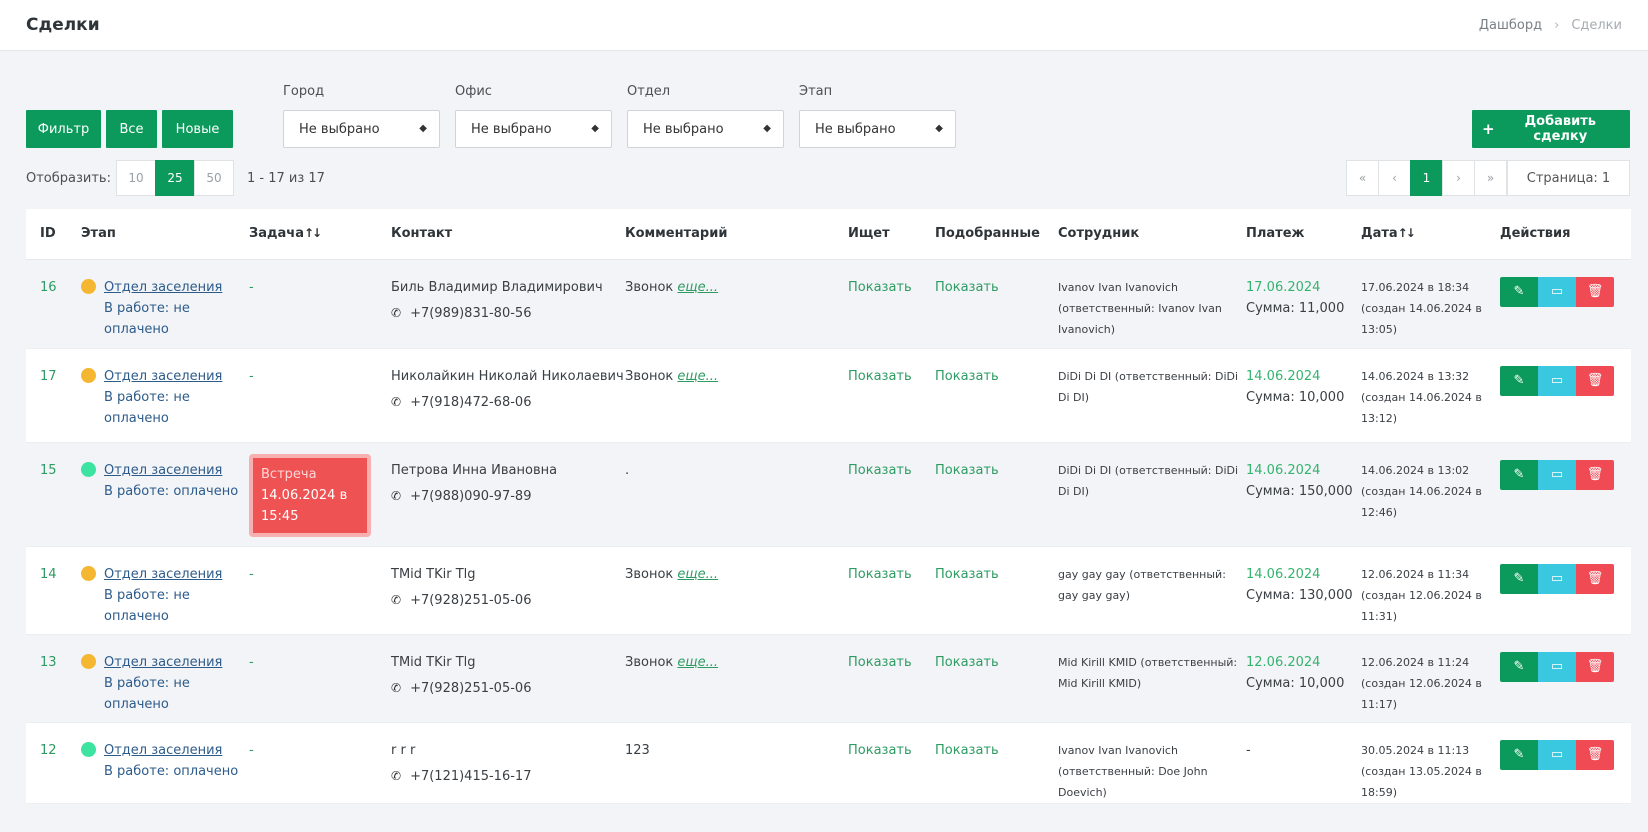 The width and height of the screenshot is (1648, 832). Describe the element at coordinates (1303, 590) in the screenshot. I see `payment-cell: 14.06.2024 Сумма: 130,000` at that location.